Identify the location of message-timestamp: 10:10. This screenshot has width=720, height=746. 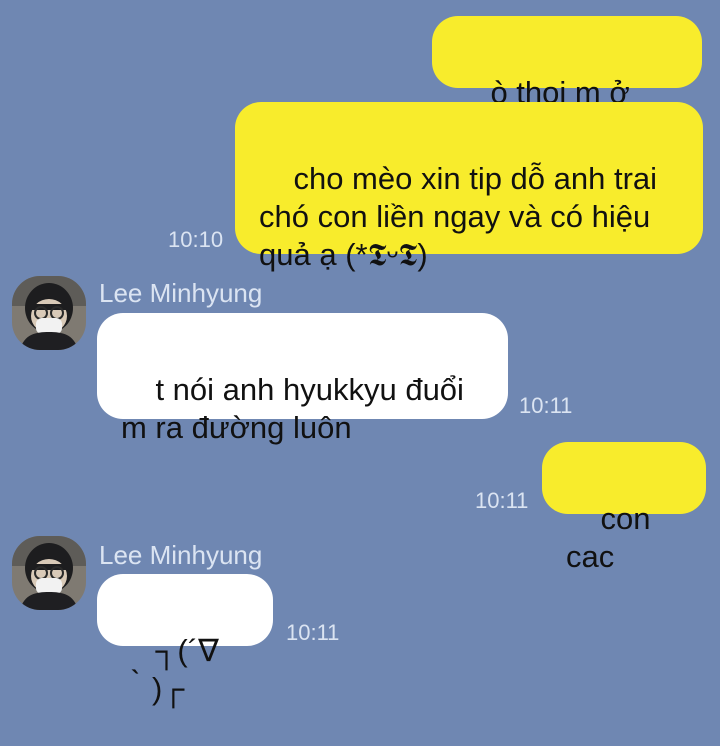
(196, 239).